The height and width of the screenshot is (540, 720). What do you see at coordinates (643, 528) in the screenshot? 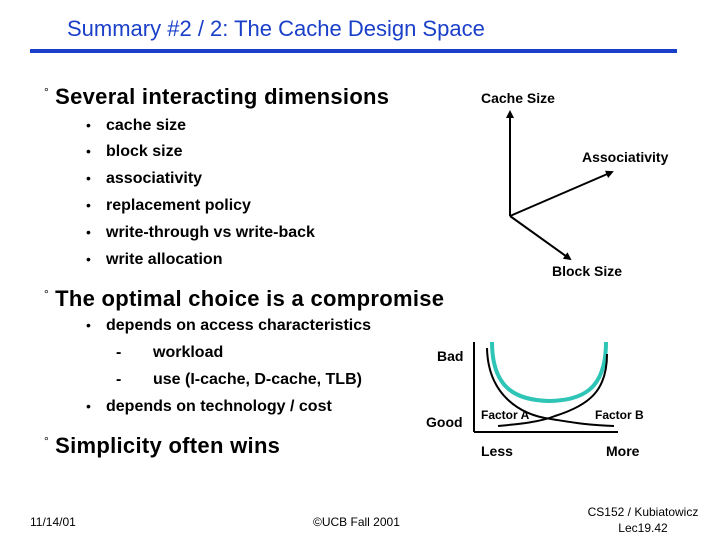
I see `footer-lecture: Lec19.42` at bounding box center [643, 528].